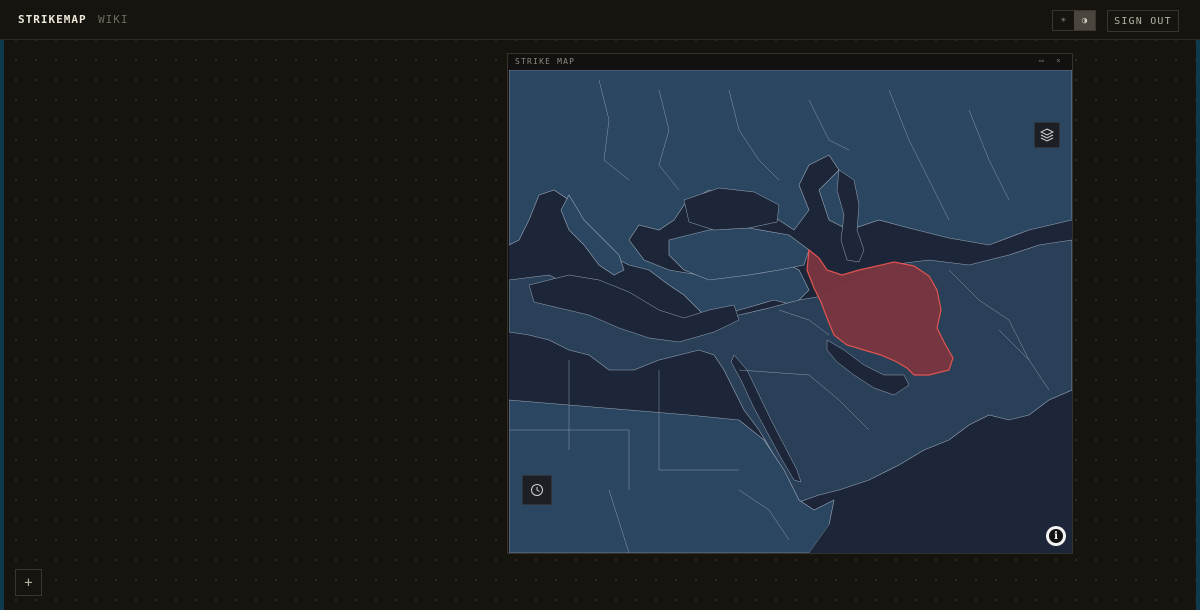 The width and height of the screenshot is (1200, 610). What do you see at coordinates (113, 19) in the screenshot?
I see `nav-wiki-link: WIKI` at bounding box center [113, 19].